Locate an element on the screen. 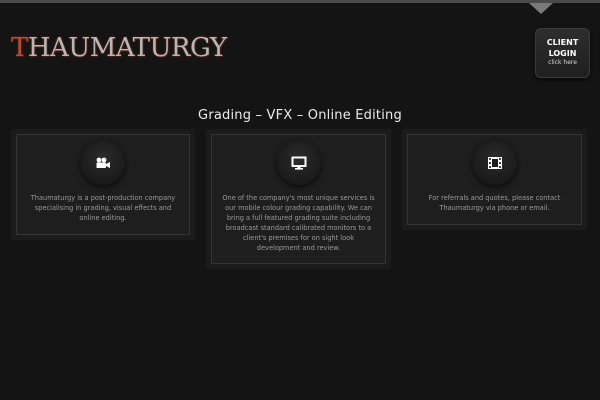 This screenshot has height=400, width=600. logo: THAUMATURGY is located at coordinates (119, 48).